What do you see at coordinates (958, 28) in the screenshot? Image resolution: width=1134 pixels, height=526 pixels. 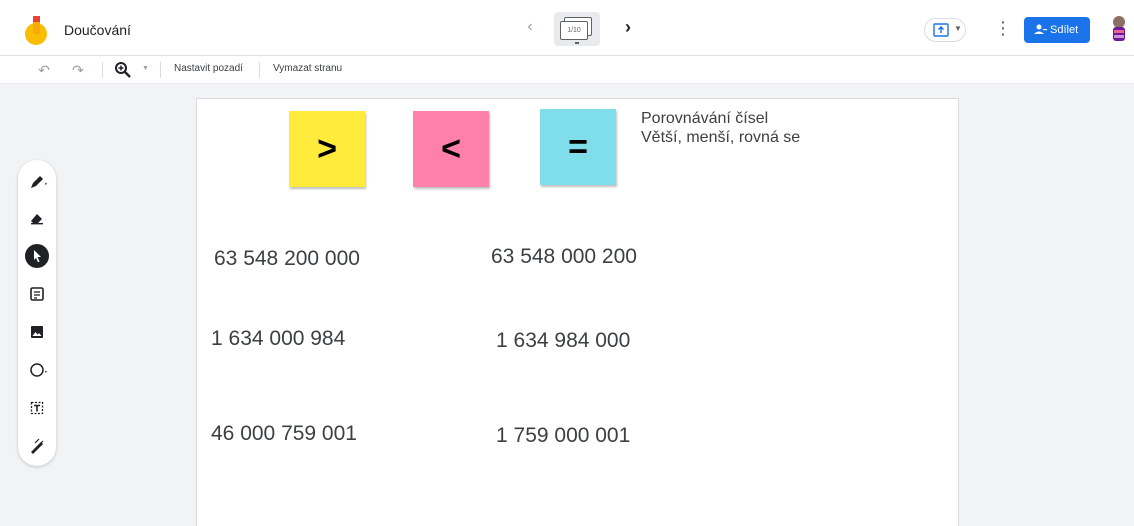 I see `caret-down-icon: ▼` at bounding box center [958, 28].